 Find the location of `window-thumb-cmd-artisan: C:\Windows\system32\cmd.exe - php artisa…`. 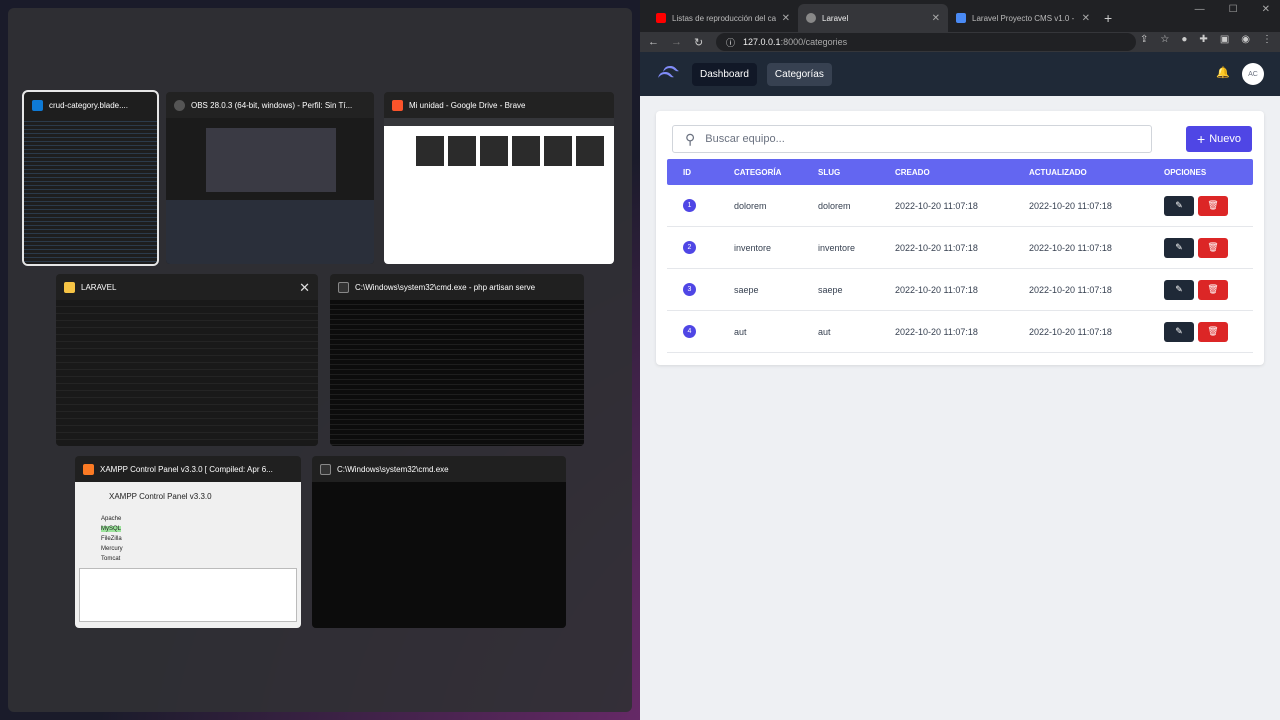

window-thumb-cmd-artisan: C:\Windows\system32\cmd.exe - php artisa… is located at coordinates (457, 360).